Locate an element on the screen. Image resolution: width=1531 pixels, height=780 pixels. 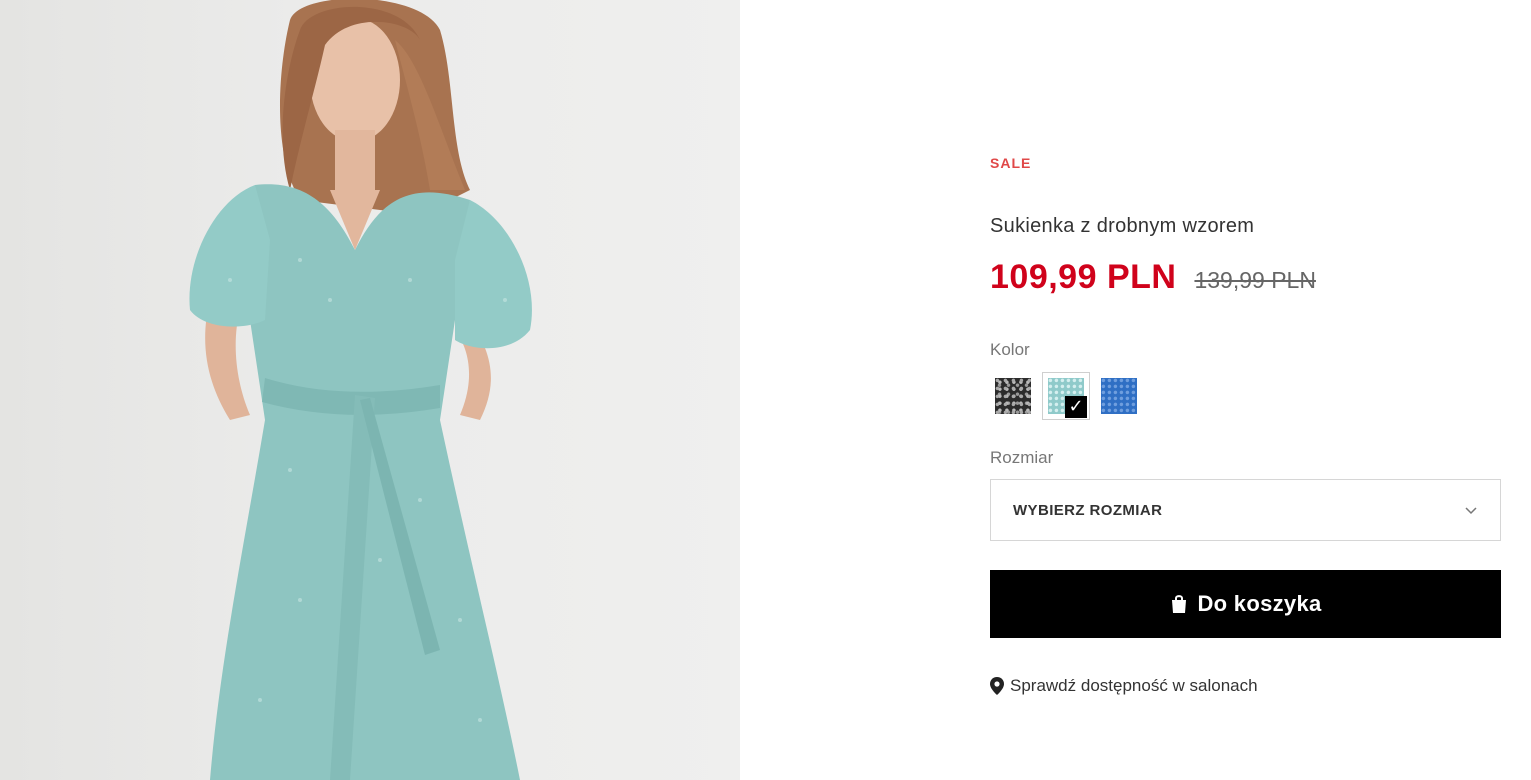
old-price: 139,99 PLN is located at coordinates (1255, 280).